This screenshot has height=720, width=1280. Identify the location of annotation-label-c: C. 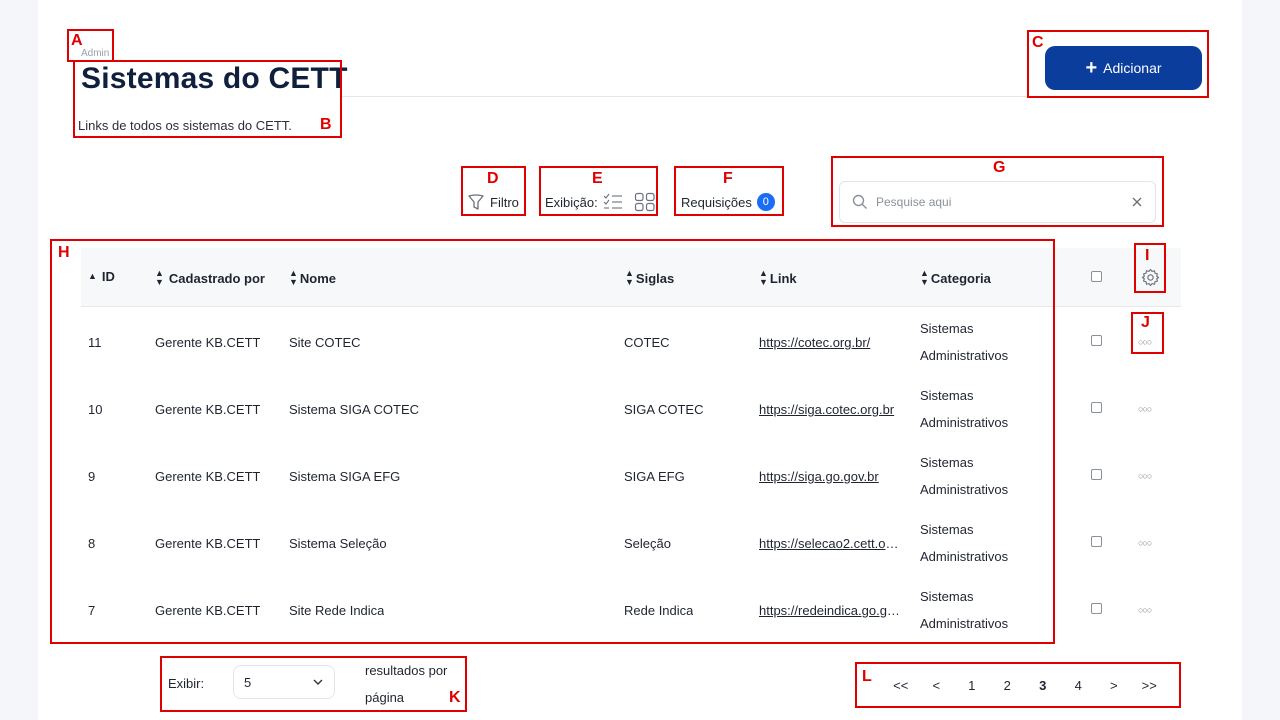
(1038, 42).